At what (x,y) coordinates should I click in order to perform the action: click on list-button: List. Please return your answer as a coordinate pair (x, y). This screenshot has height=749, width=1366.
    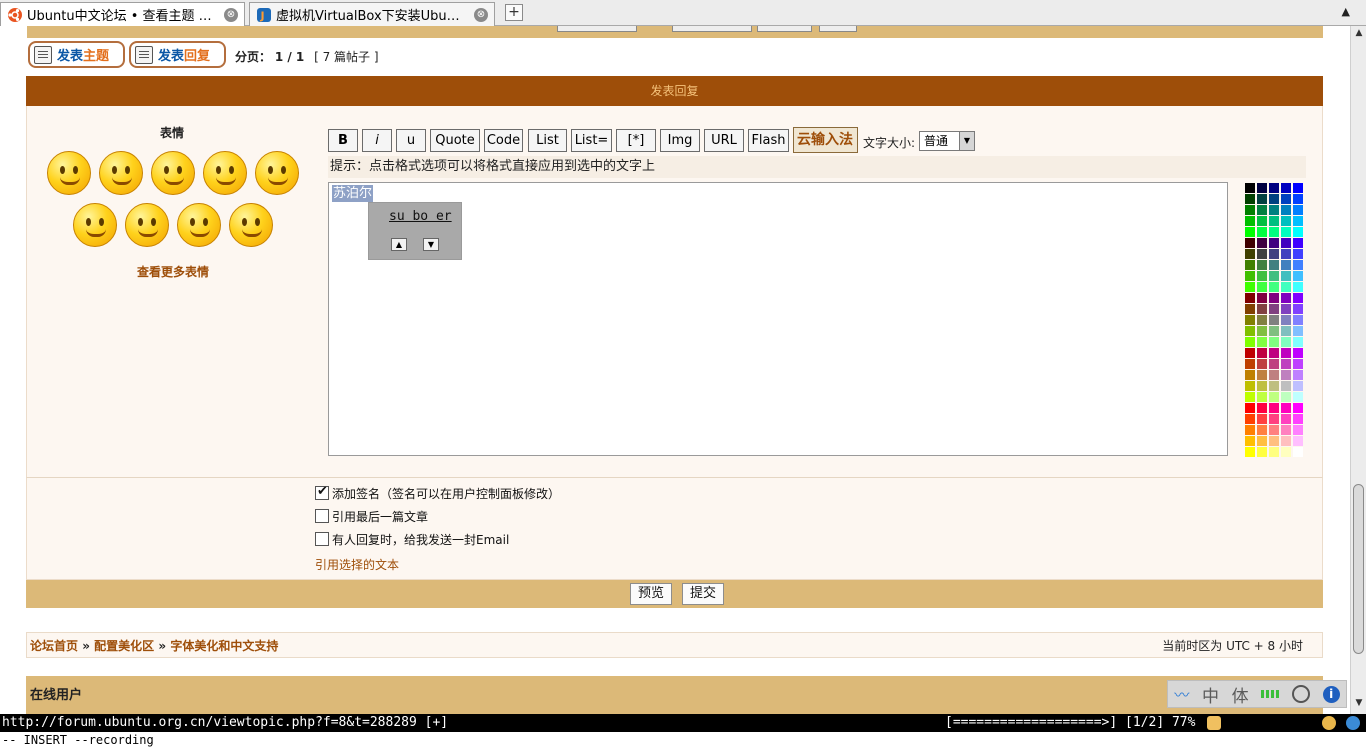
    Looking at the image, I should click on (547, 140).